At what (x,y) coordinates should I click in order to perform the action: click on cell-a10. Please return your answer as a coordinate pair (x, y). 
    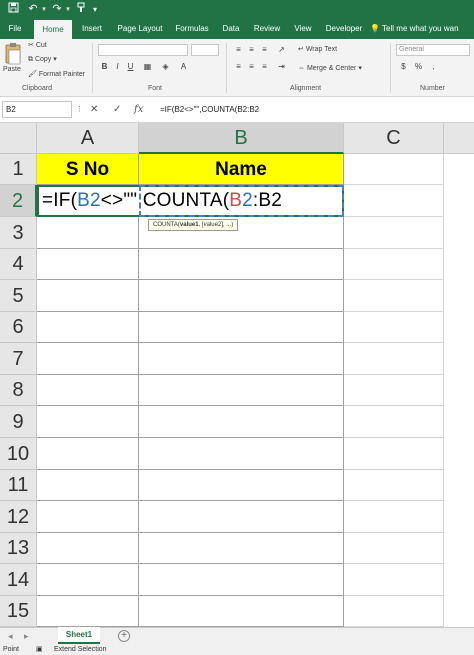
    Looking at the image, I should click on (88, 454).